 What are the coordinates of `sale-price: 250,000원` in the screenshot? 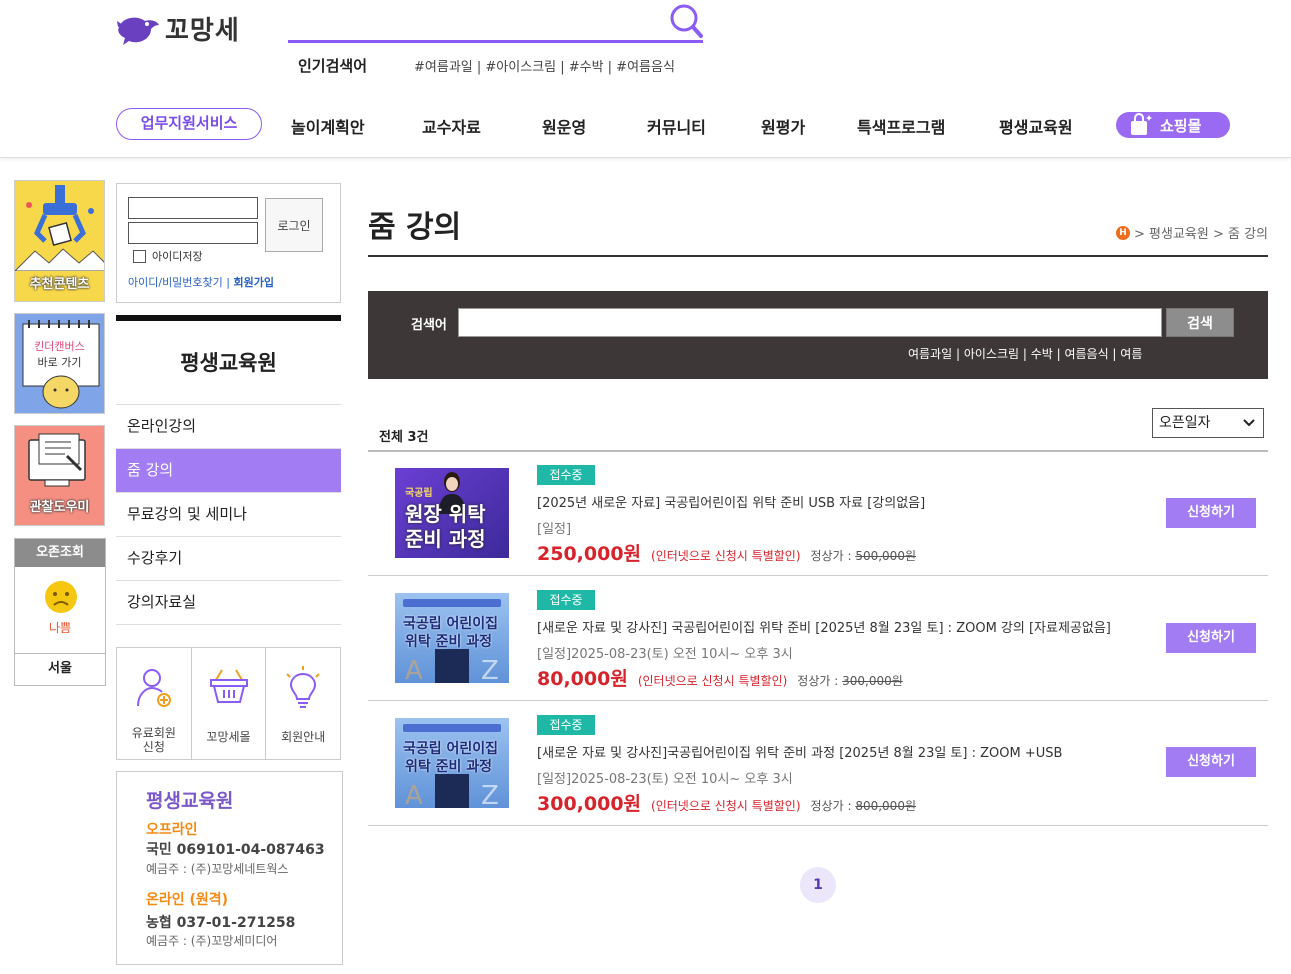 It's located at (589, 554).